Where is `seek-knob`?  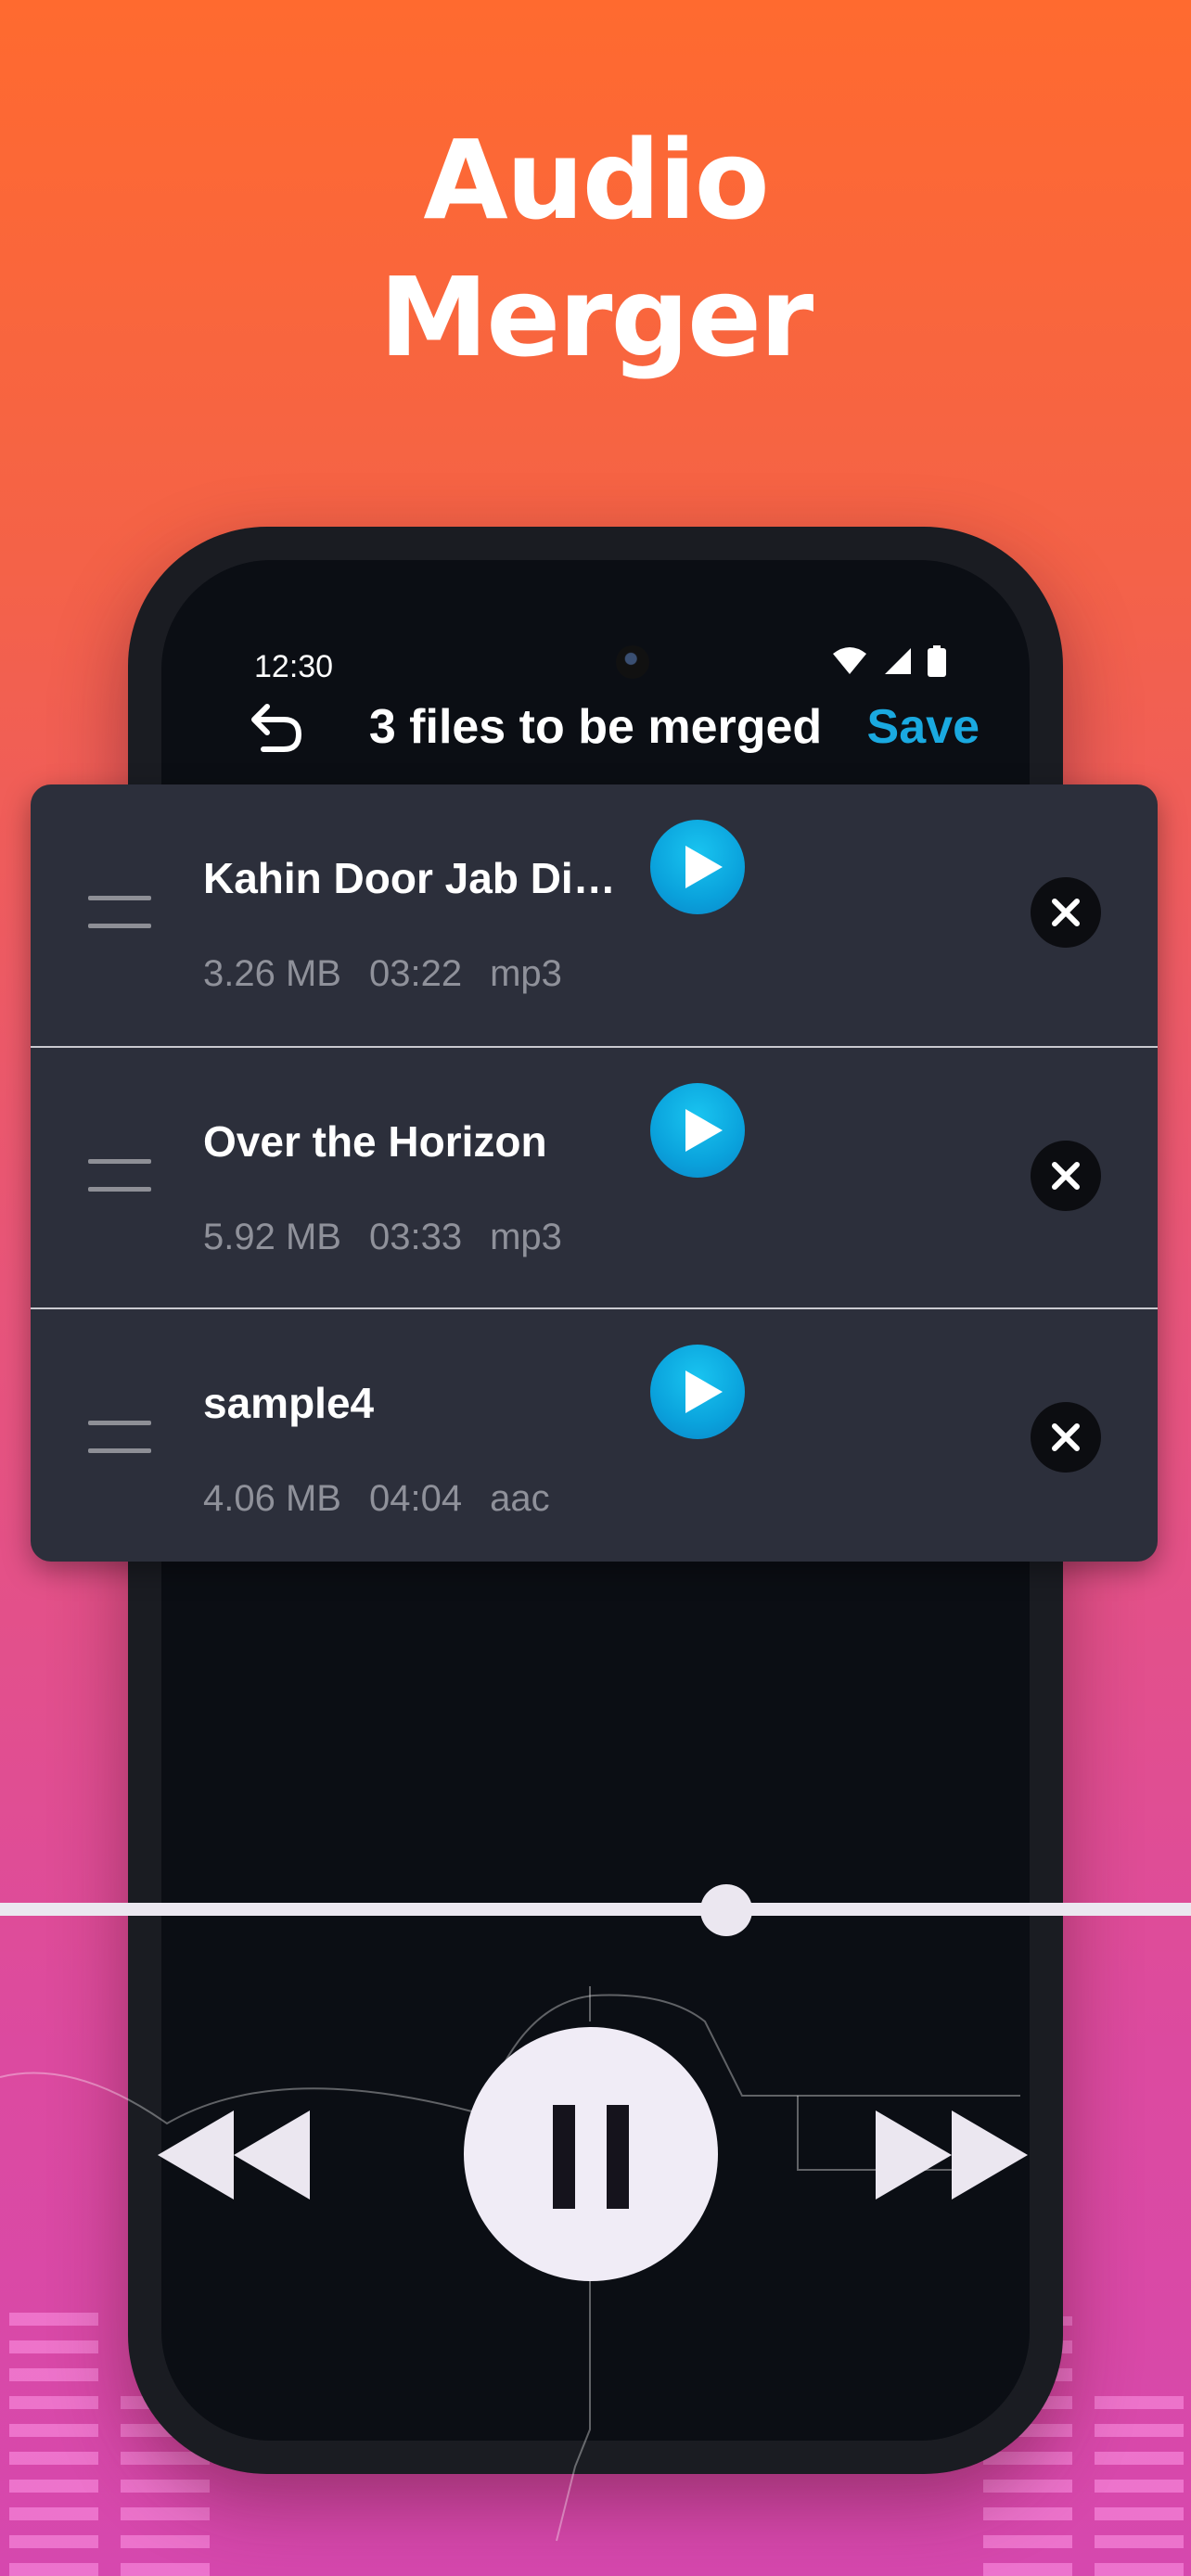
seek-knob is located at coordinates (726, 1910).